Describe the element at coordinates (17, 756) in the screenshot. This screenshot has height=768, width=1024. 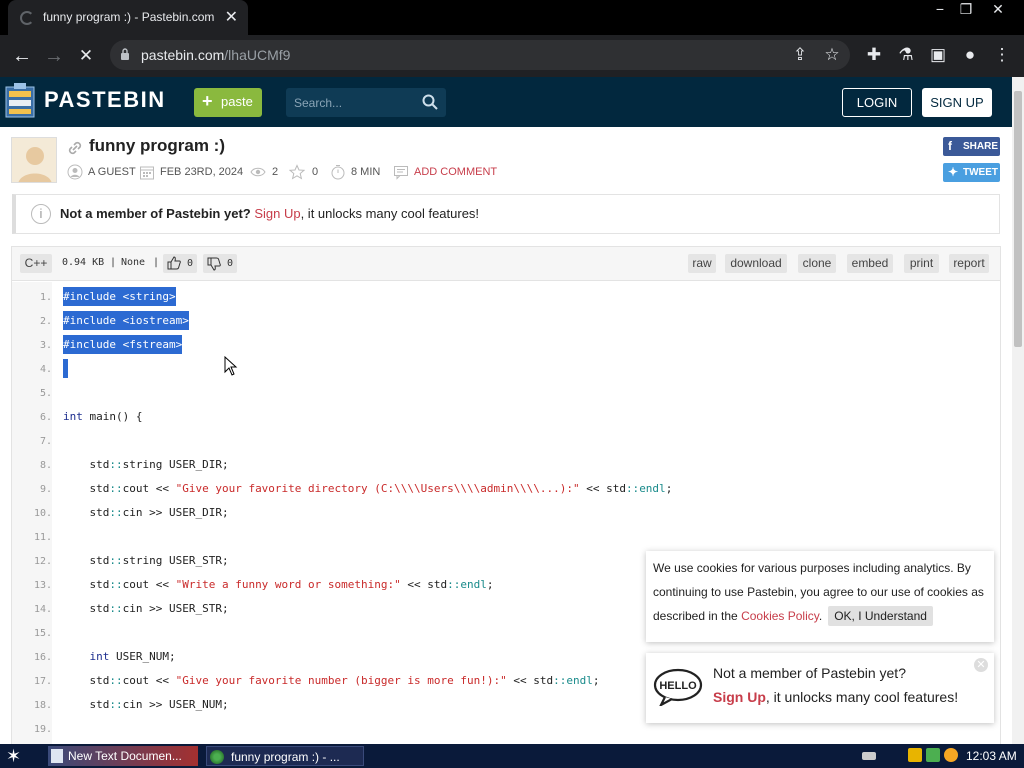
I see `start-menu-star-icon: ✶` at that location.